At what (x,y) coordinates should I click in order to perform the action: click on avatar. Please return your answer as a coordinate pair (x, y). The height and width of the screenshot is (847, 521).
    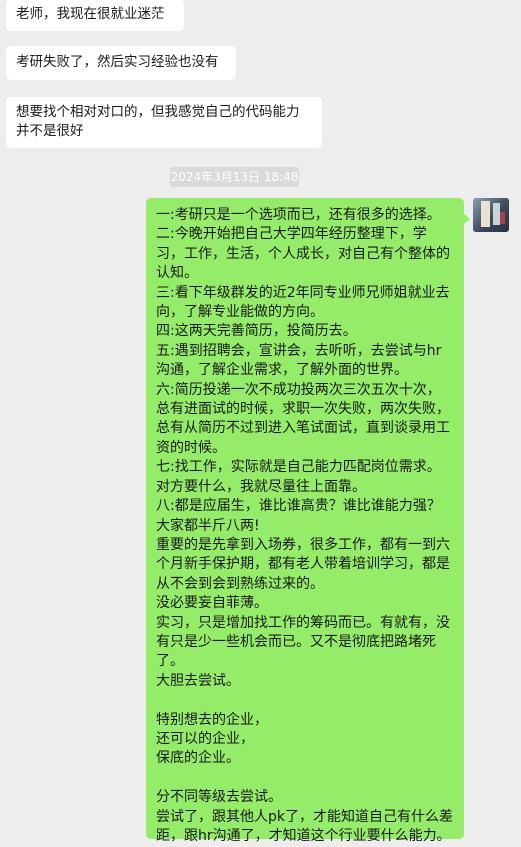
    Looking at the image, I should click on (491, 215).